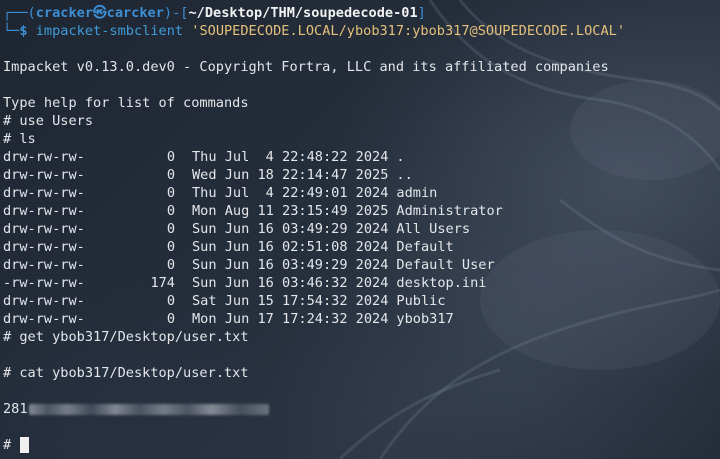 Image resolution: width=720 pixels, height=459 pixels. What do you see at coordinates (290, 193) in the screenshot?
I see `file-date: Thu Jul 4 22:49:01 2024` at bounding box center [290, 193].